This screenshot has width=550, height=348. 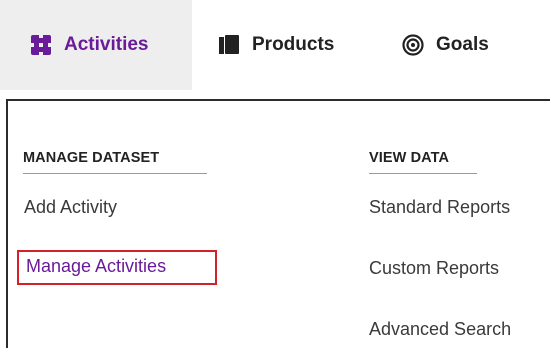 What do you see at coordinates (41, 45) in the screenshot?
I see `activities-puzzle-icon` at bounding box center [41, 45].